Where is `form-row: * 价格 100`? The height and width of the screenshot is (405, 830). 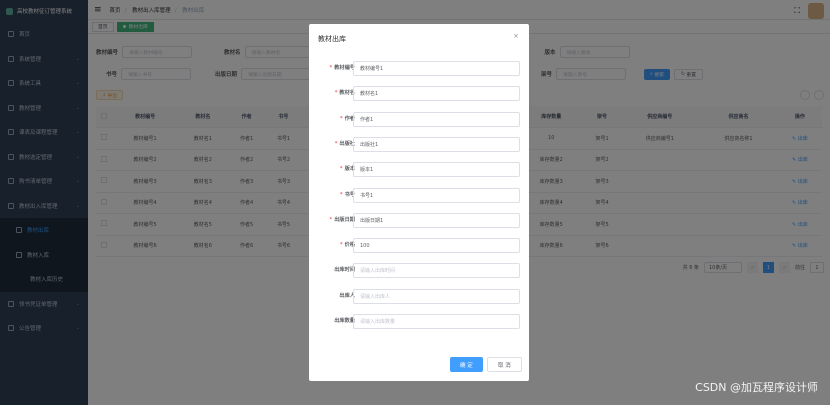 form-row: * 价格 100 is located at coordinates (419, 246).